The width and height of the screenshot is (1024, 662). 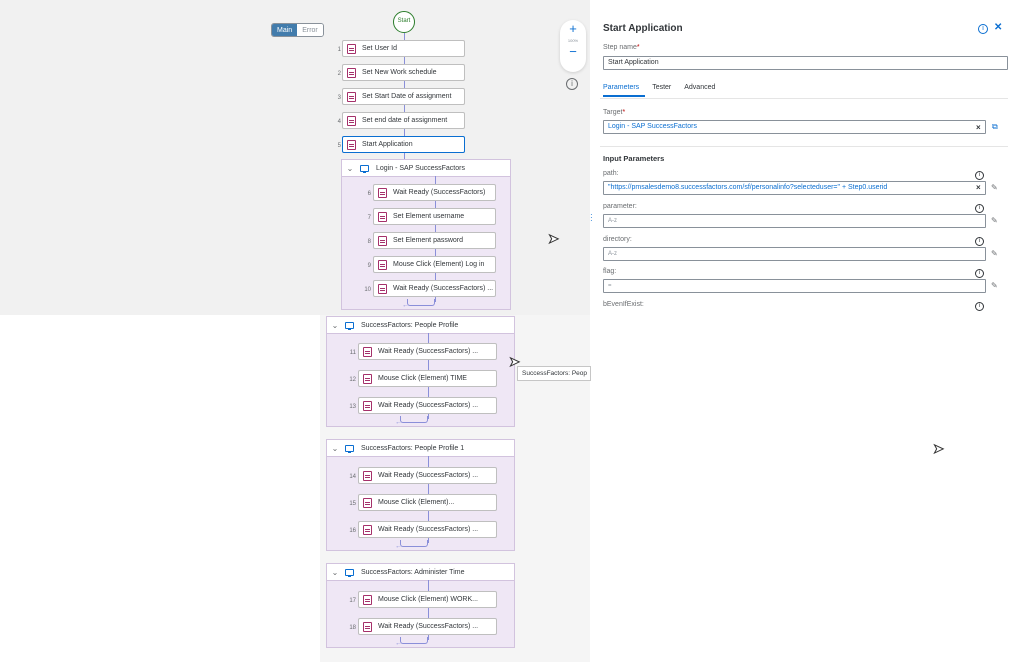 I want to click on step-number: 10, so click(x=367, y=290).